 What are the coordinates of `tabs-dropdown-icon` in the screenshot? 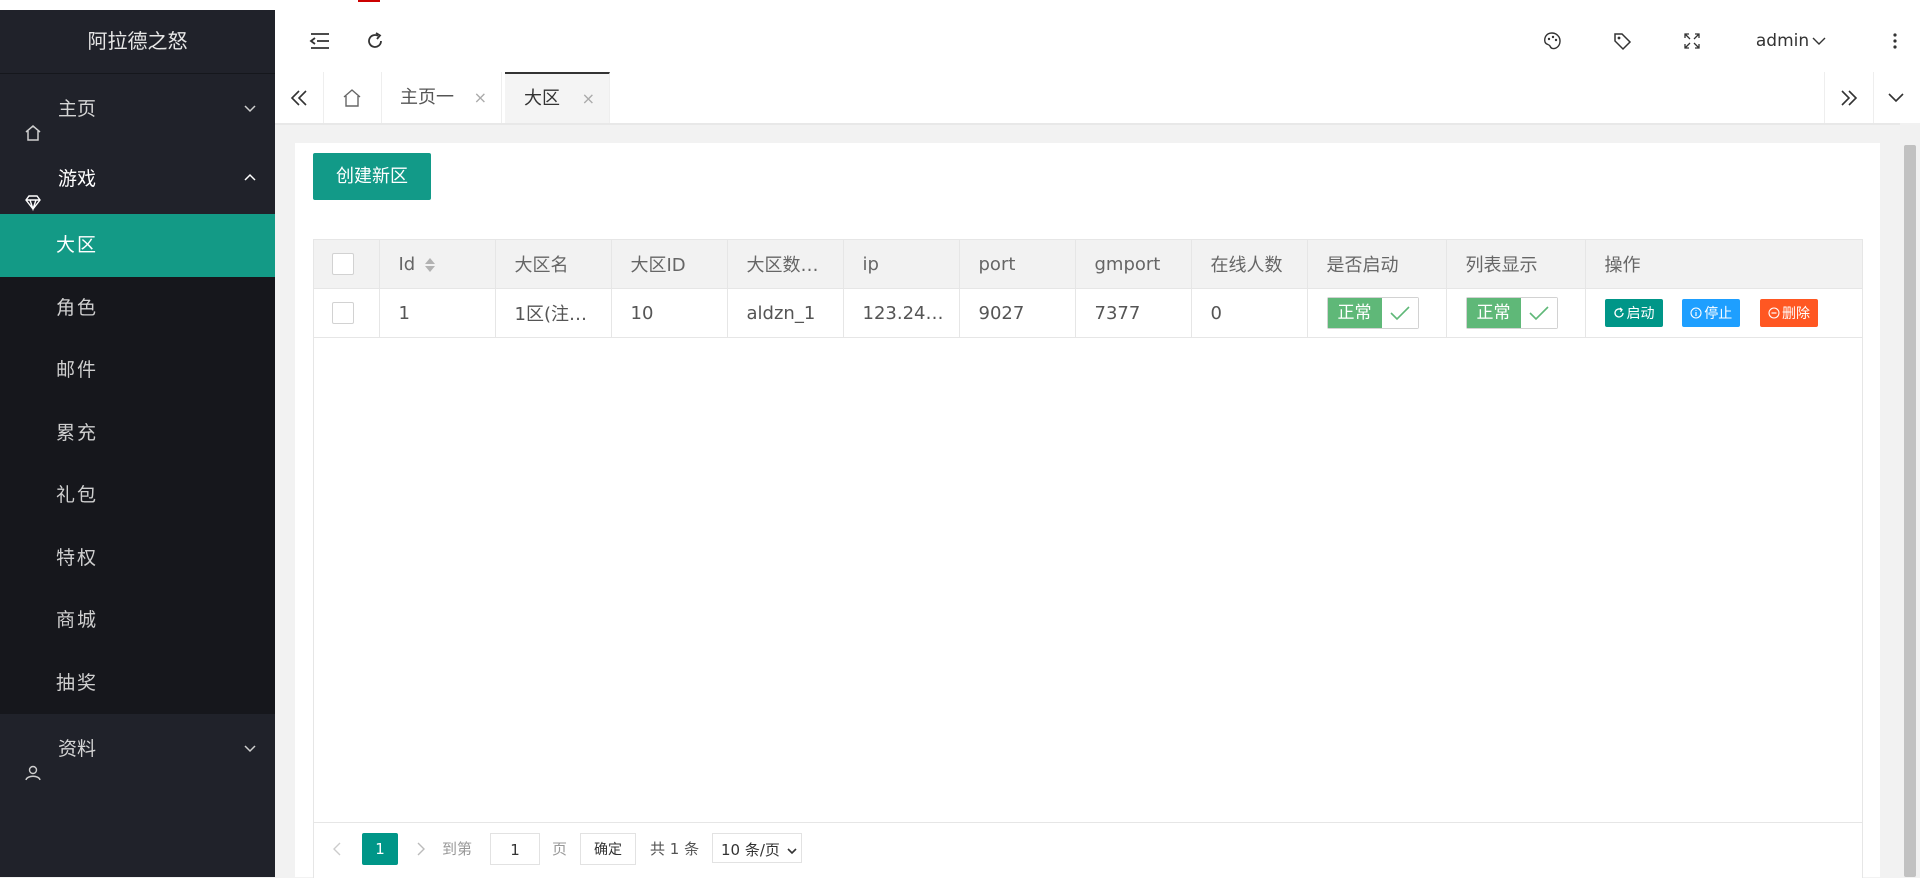 It's located at (1896, 97).